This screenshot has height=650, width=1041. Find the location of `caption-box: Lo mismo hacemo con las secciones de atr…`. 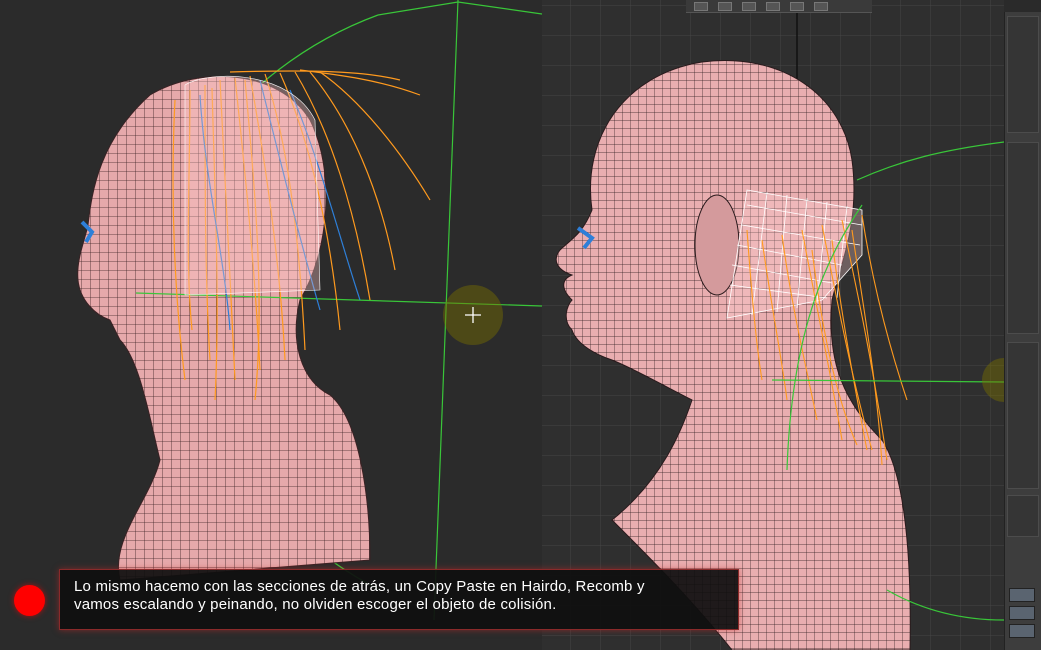

caption-box: Lo mismo hacemo con las secciones de atr… is located at coordinates (399, 599).